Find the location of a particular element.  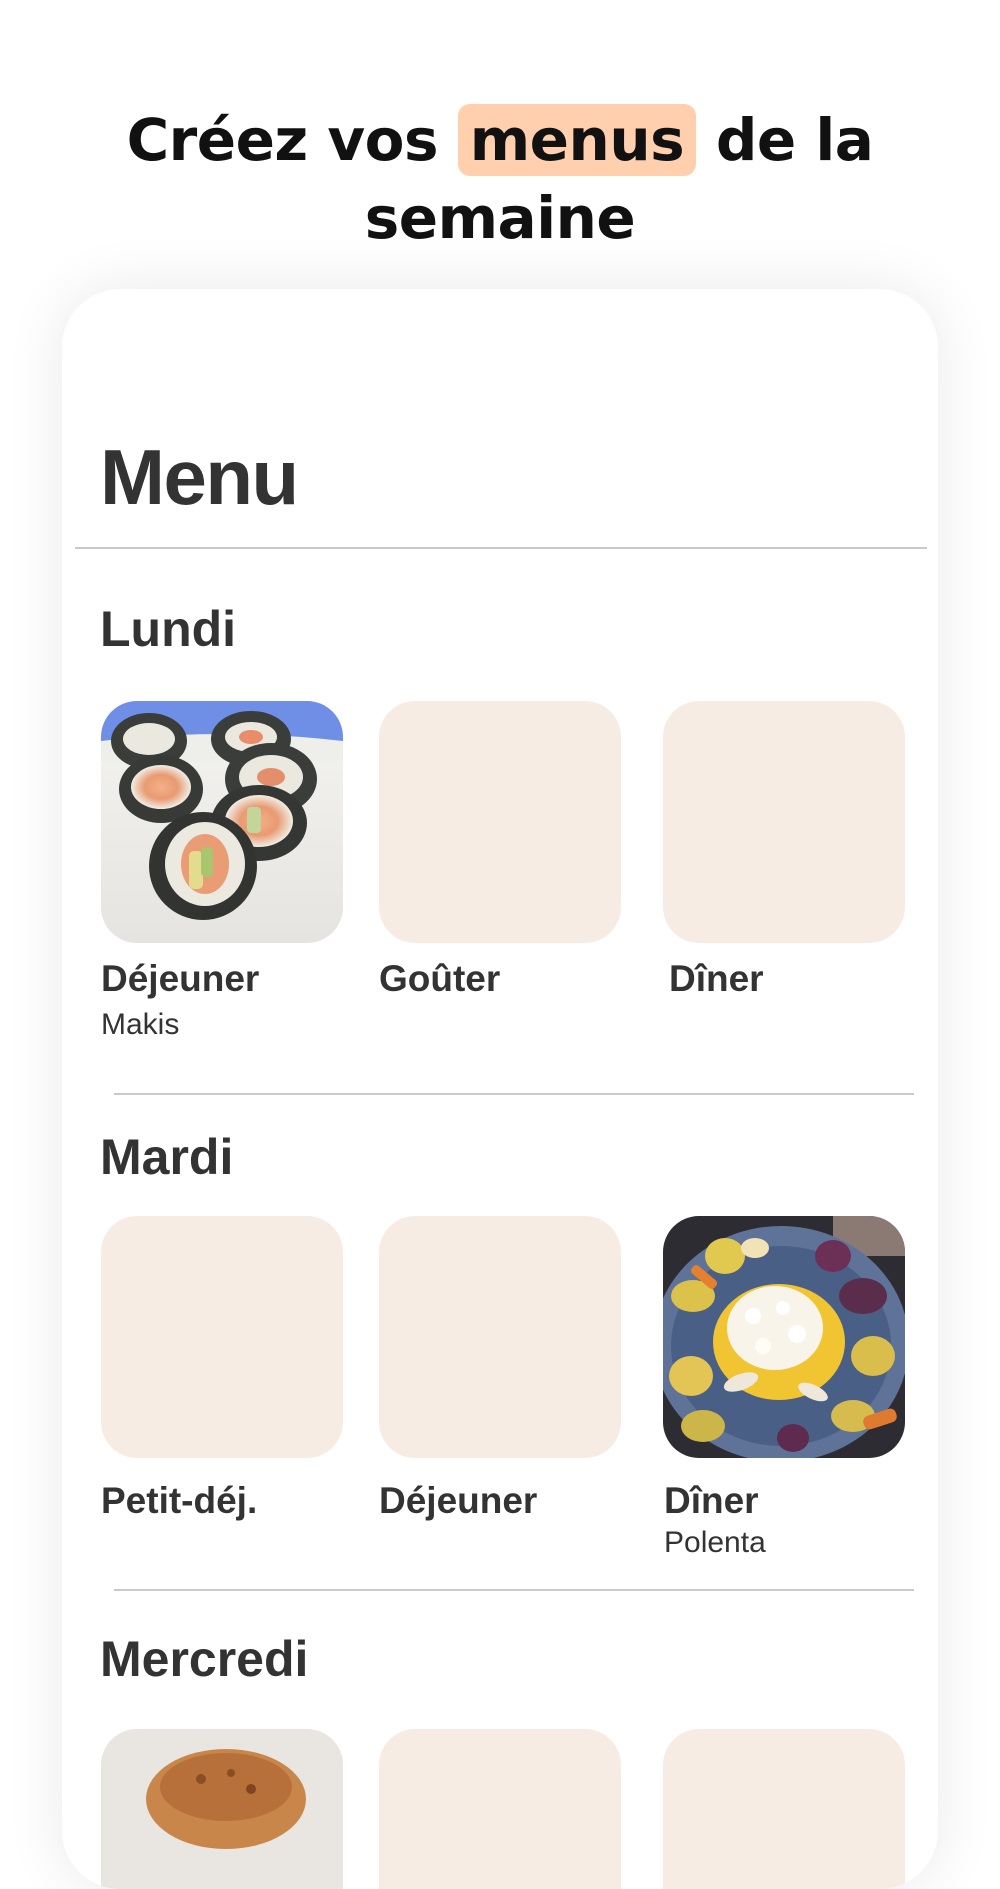

meal-tile-tuesday-lunch is located at coordinates (500, 1337).